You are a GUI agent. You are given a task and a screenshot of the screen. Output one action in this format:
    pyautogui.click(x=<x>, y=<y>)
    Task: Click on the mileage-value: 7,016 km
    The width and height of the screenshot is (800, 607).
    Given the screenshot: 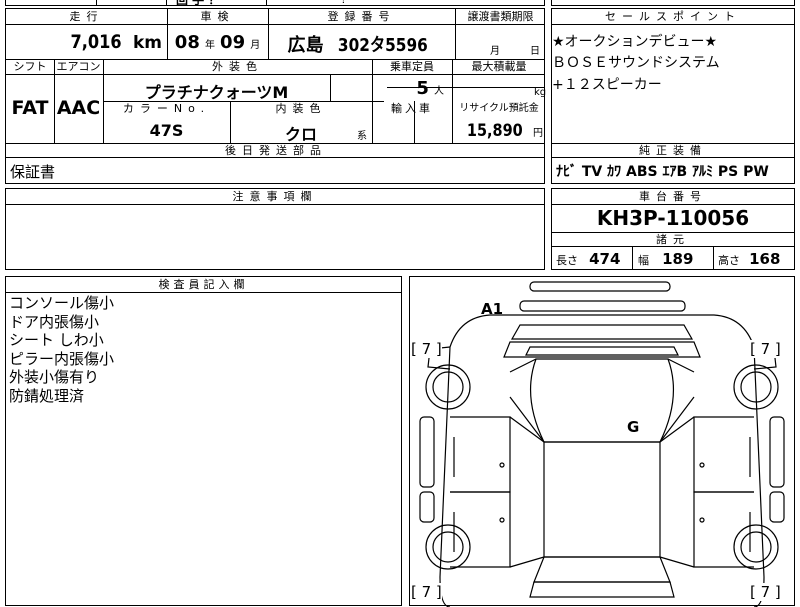 What is the action you would take?
    pyautogui.click(x=84, y=42)
    